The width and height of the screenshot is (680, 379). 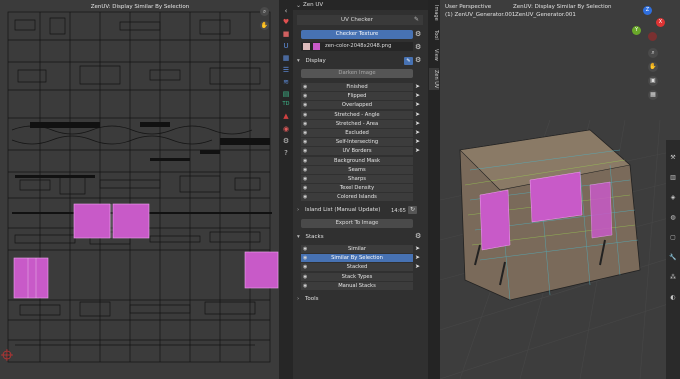 I want to click on checker-texture-button: Checker Texture, so click(x=357, y=34).